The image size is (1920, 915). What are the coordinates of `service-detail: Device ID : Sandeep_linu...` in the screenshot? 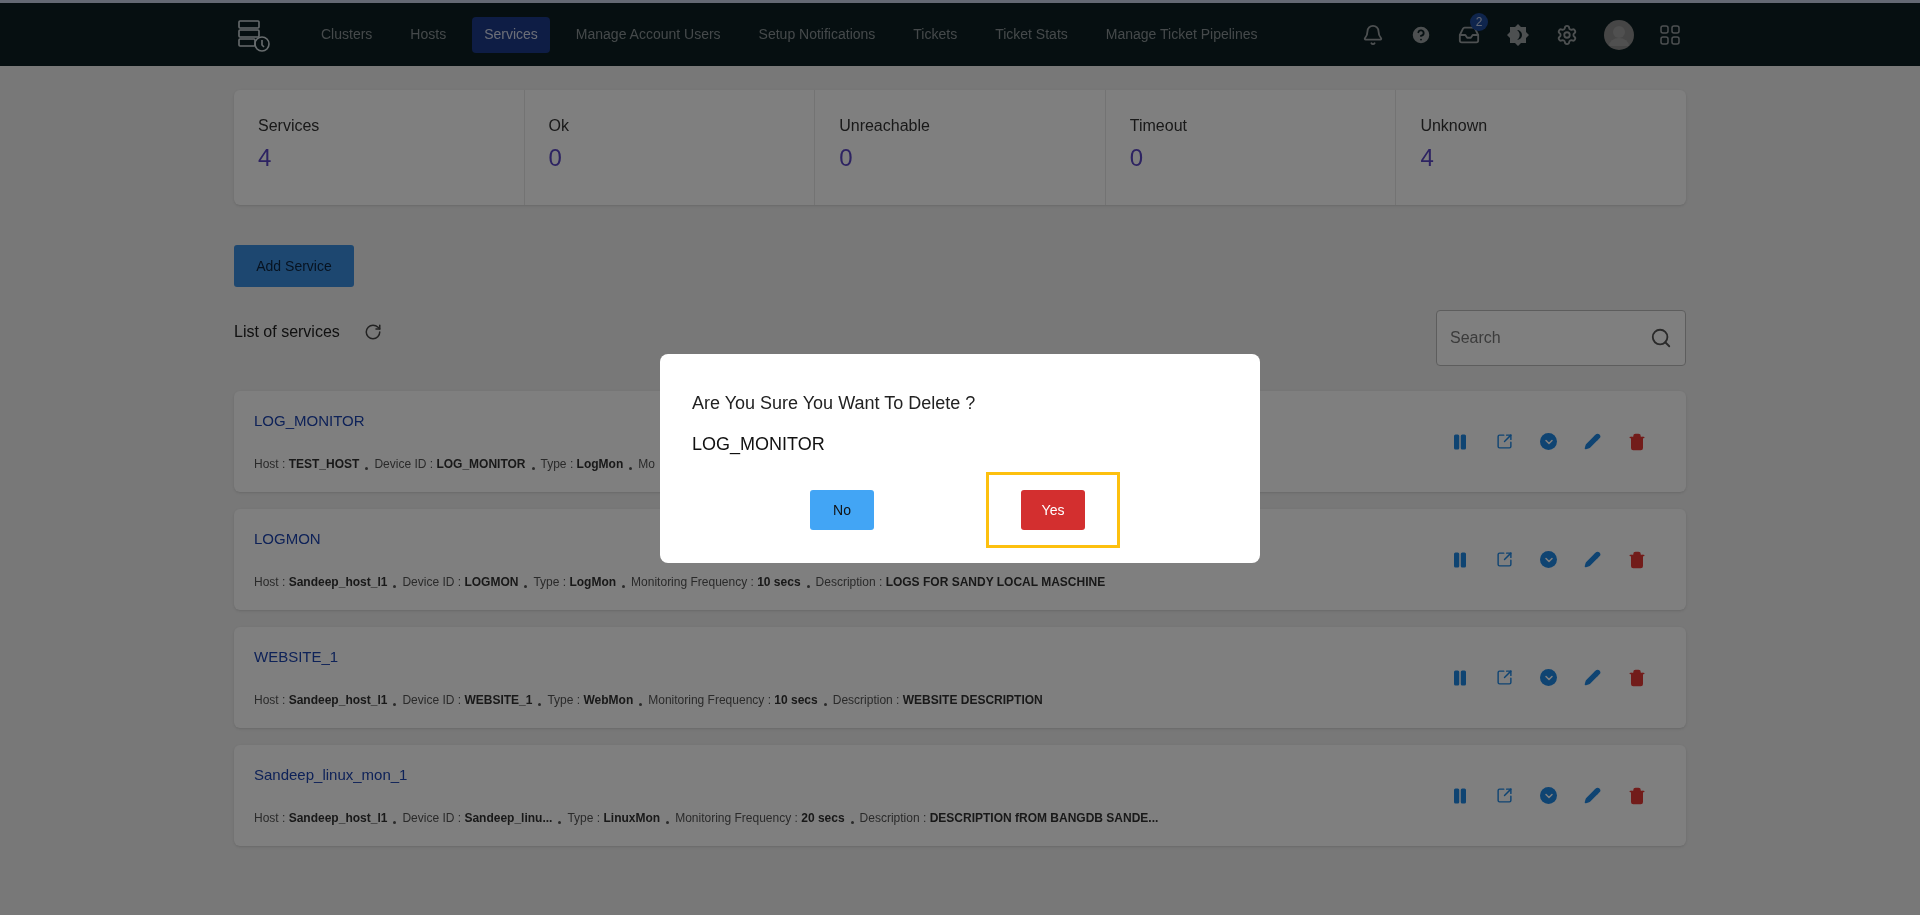 It's located at (477, 818).